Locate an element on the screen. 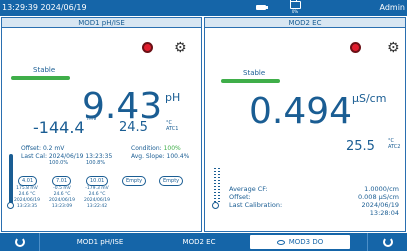 This screenshot has width=407, height=251. buffer-time: 13:23:35 is located at coordinates (27, 206).